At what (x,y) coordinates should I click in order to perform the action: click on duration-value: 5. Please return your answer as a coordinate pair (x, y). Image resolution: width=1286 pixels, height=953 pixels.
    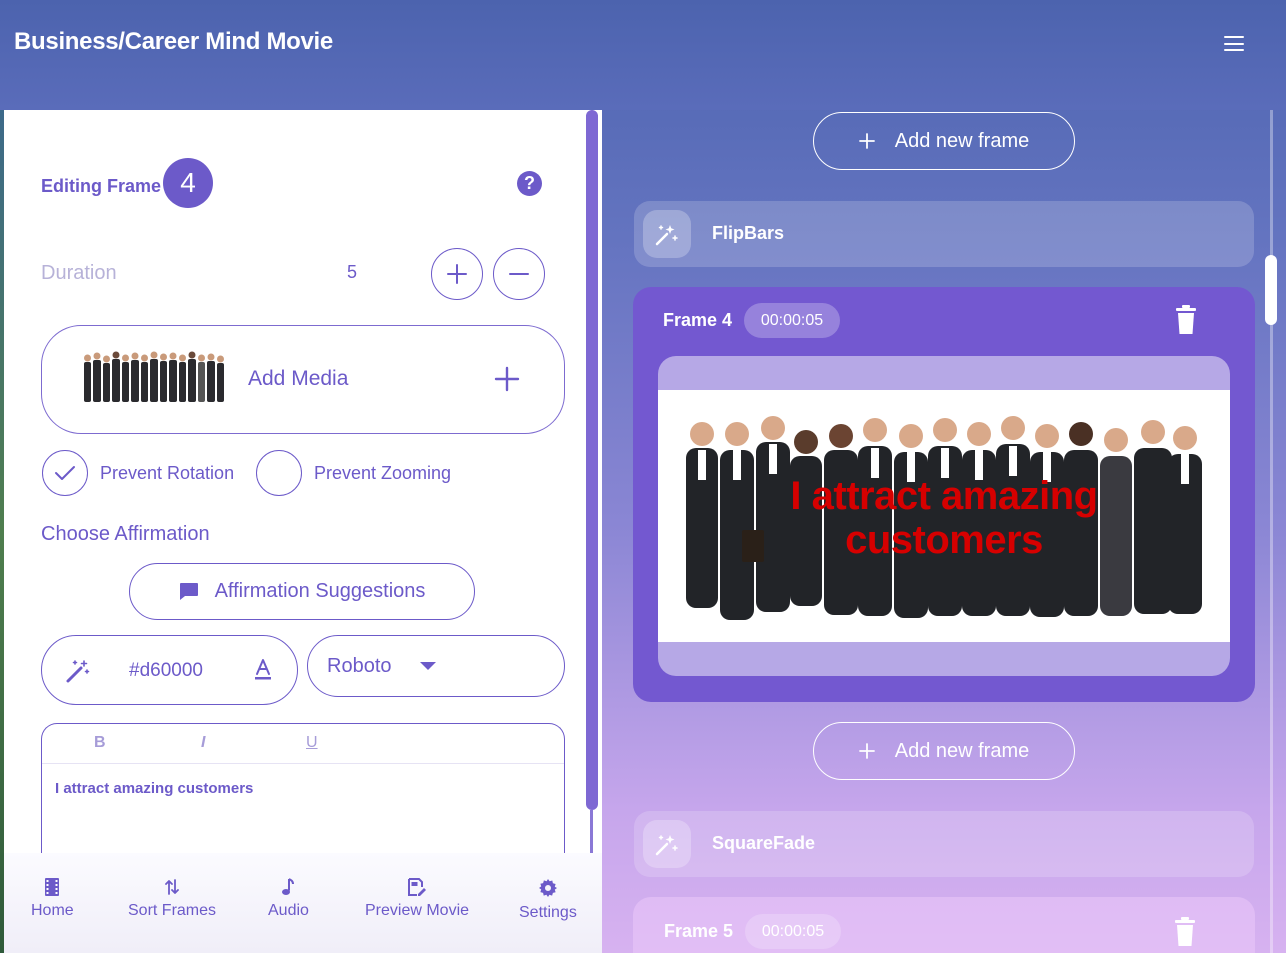
    Looking at the image, I should click on (352, 272).